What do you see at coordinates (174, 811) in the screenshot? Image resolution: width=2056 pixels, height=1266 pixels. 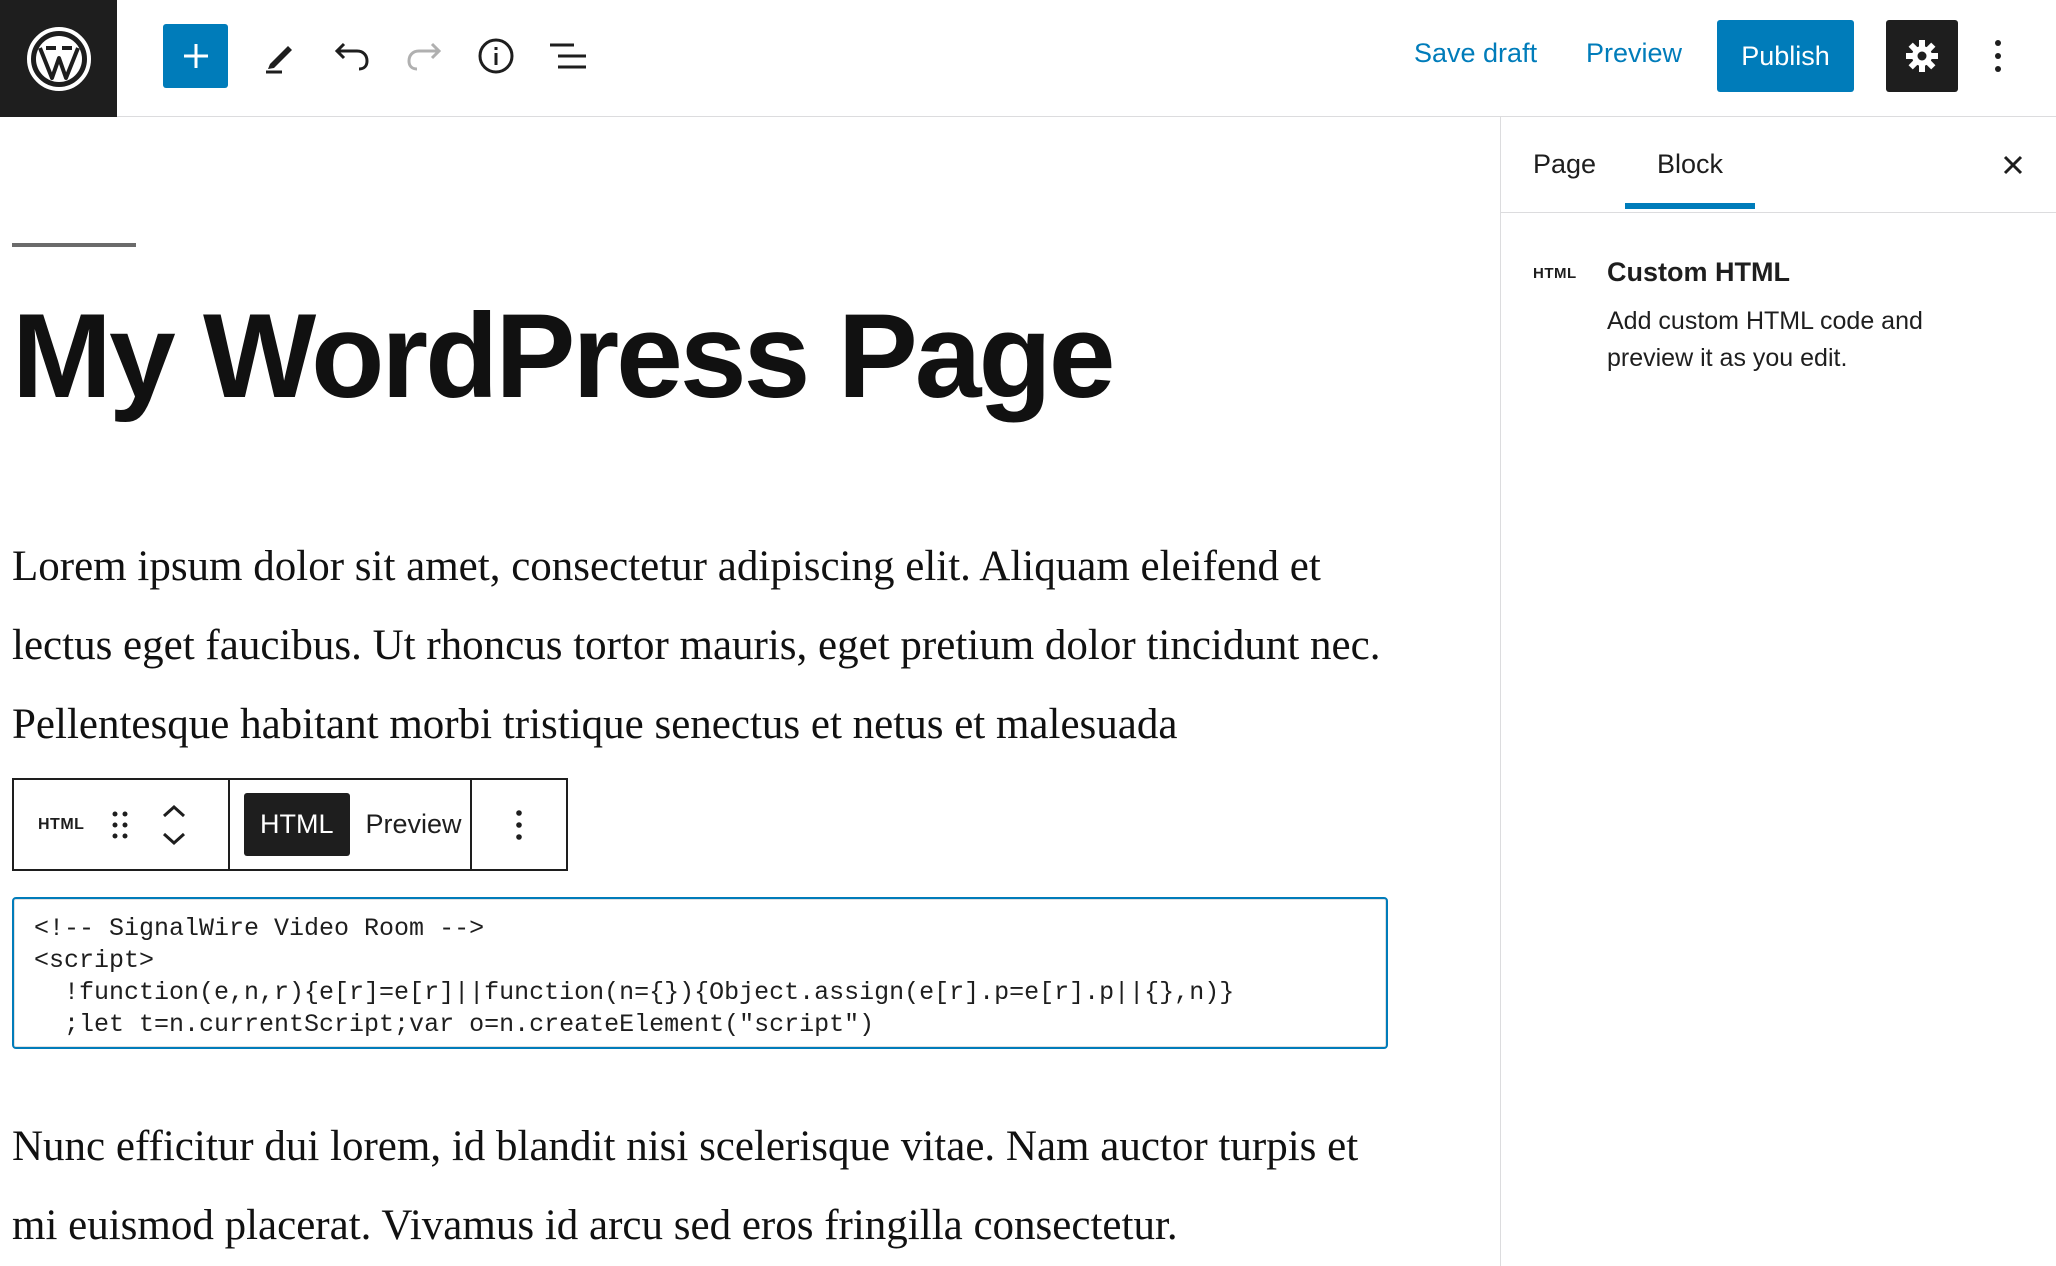 I see `chevron-up-icon` at bounding box center [174, 811].